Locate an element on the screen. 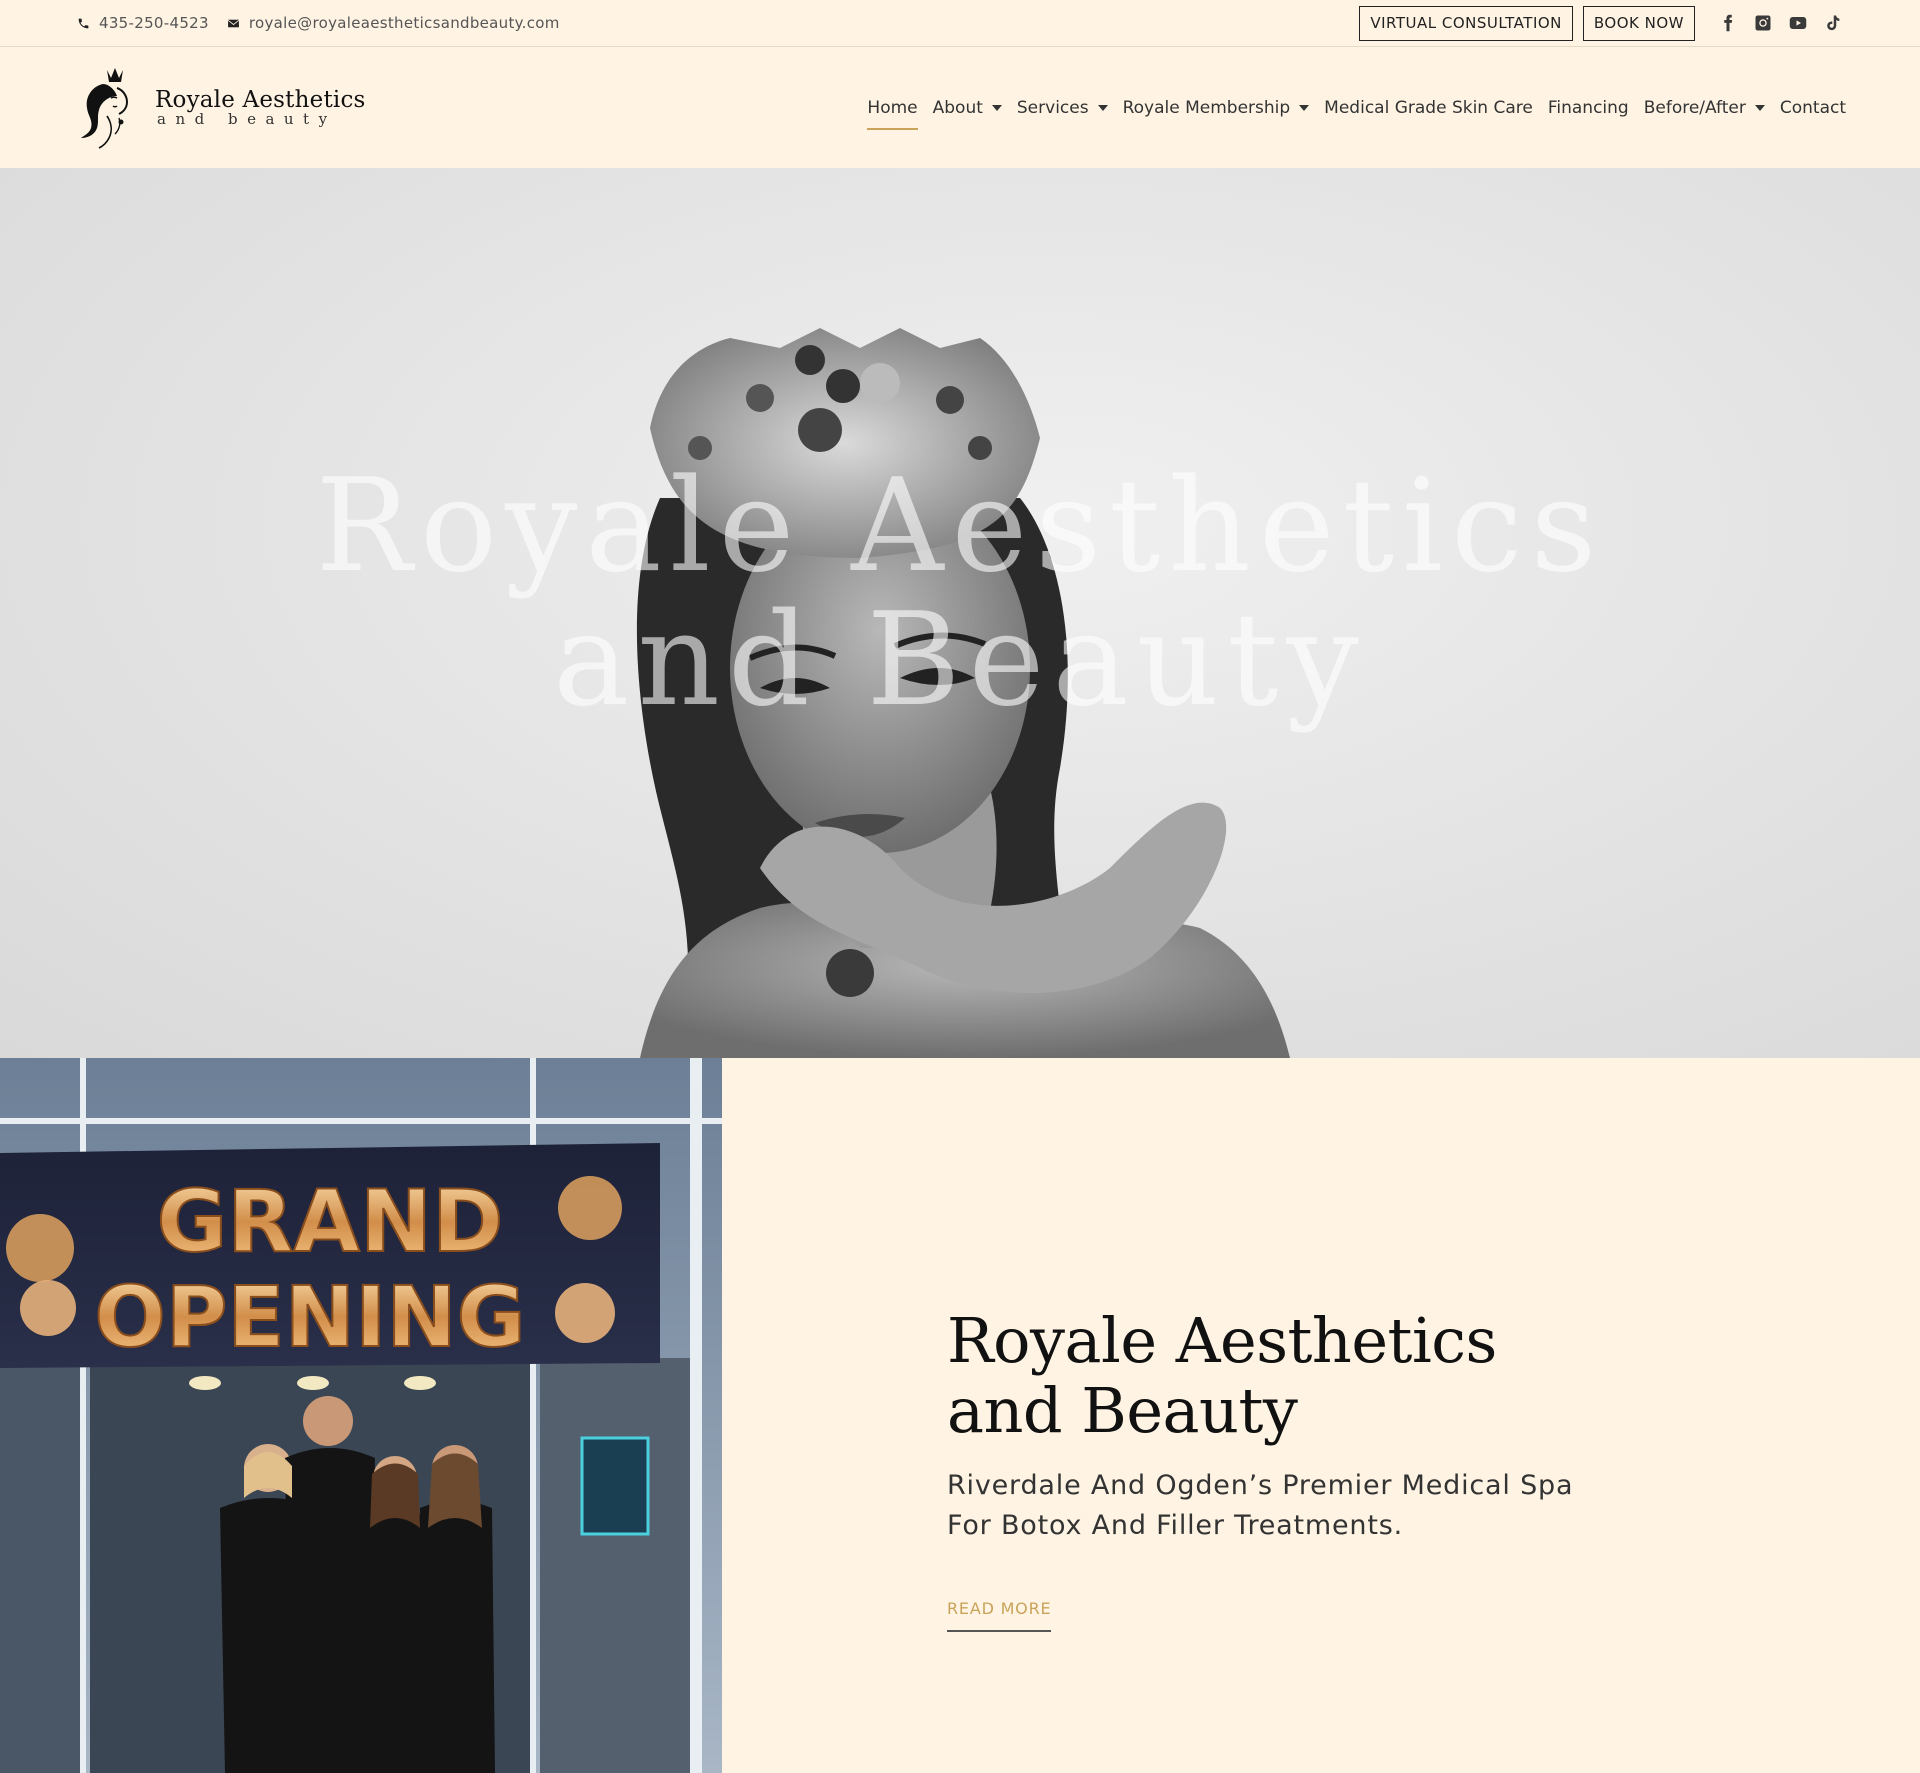 Image resolution: width=1920 pixels, height=1773 pixels. youtube-icon is located at coordinates (1797, 23).